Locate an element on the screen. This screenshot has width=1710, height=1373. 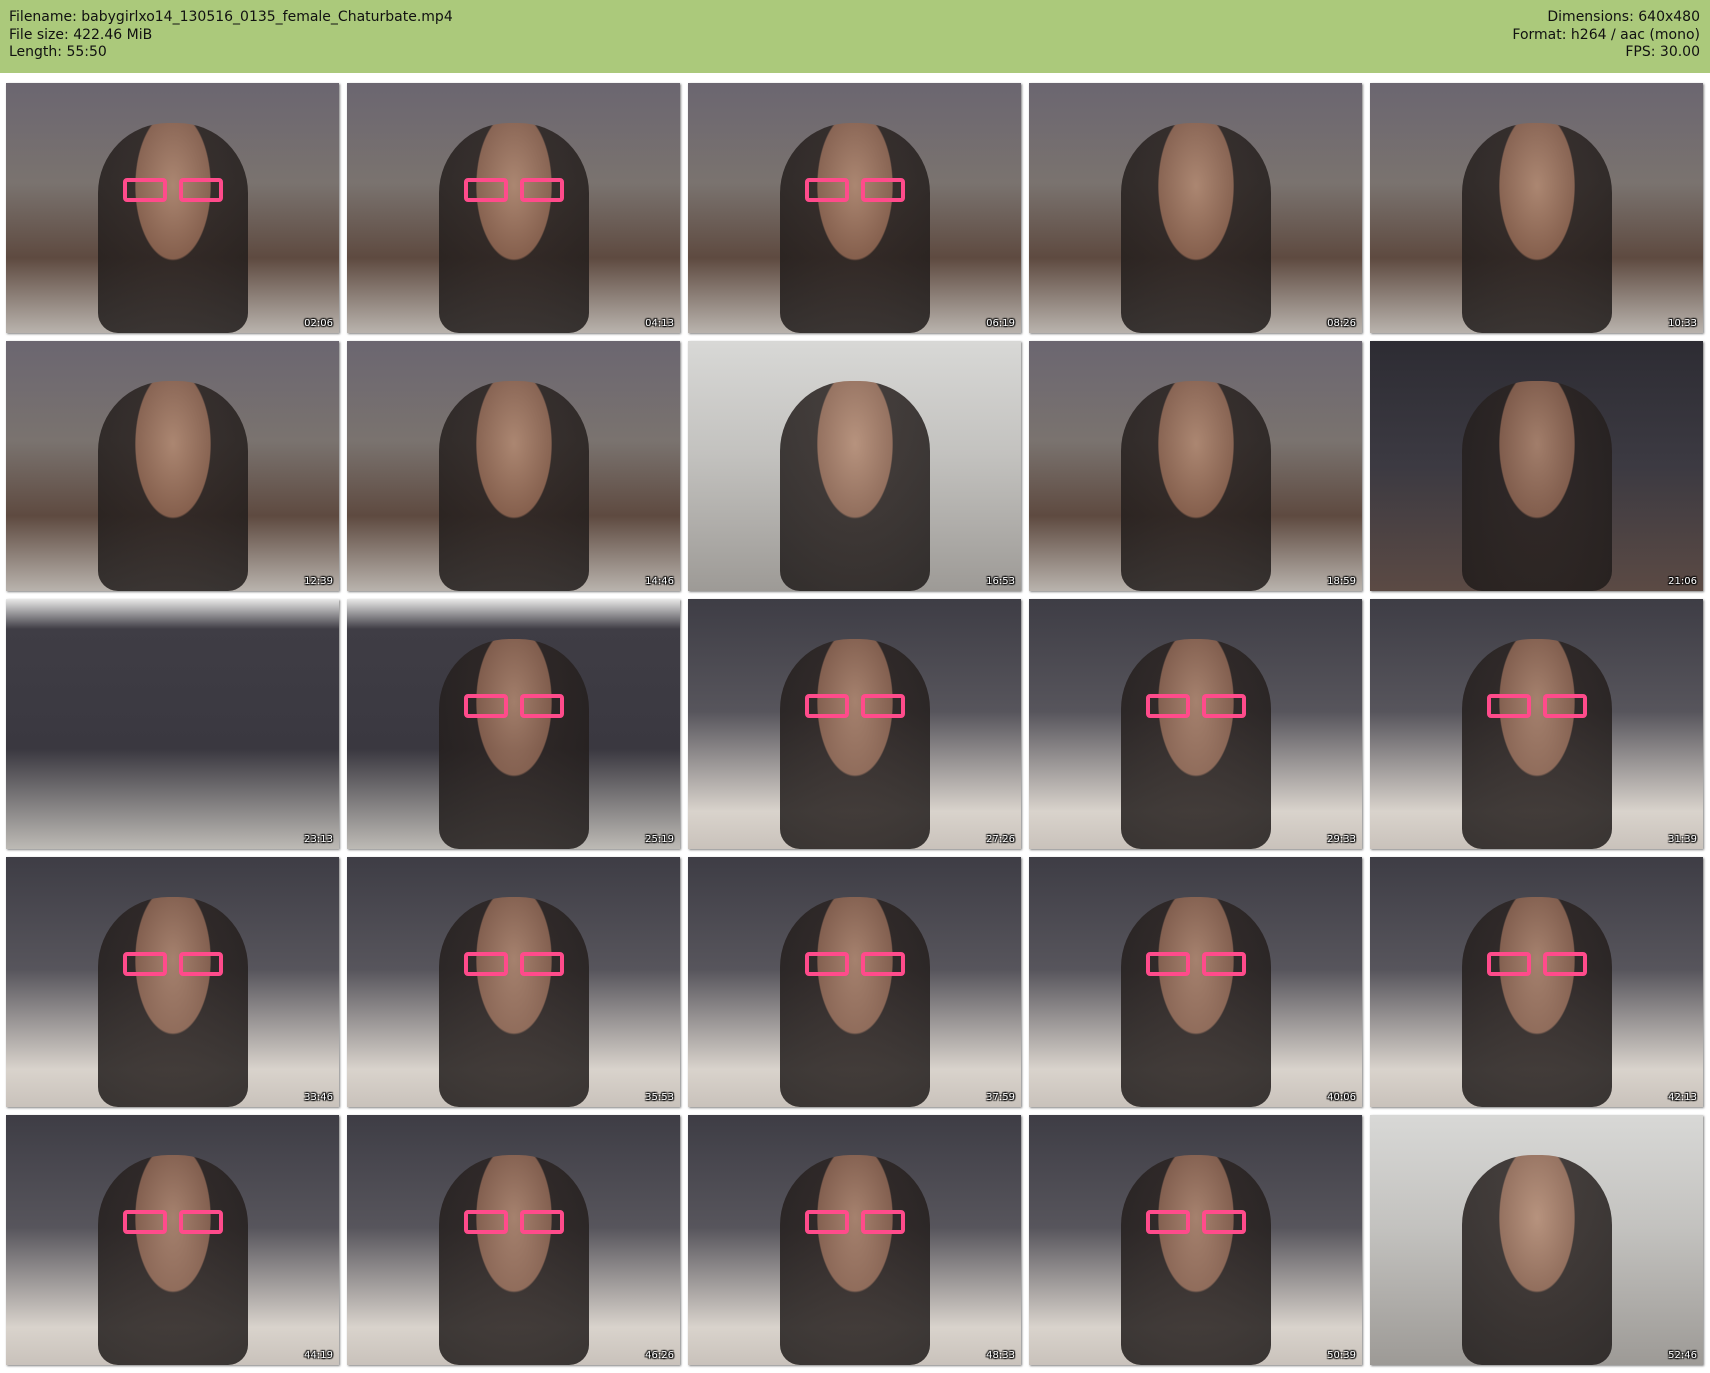
thumbnail: 35:53 is located at coordinates (513, 982).